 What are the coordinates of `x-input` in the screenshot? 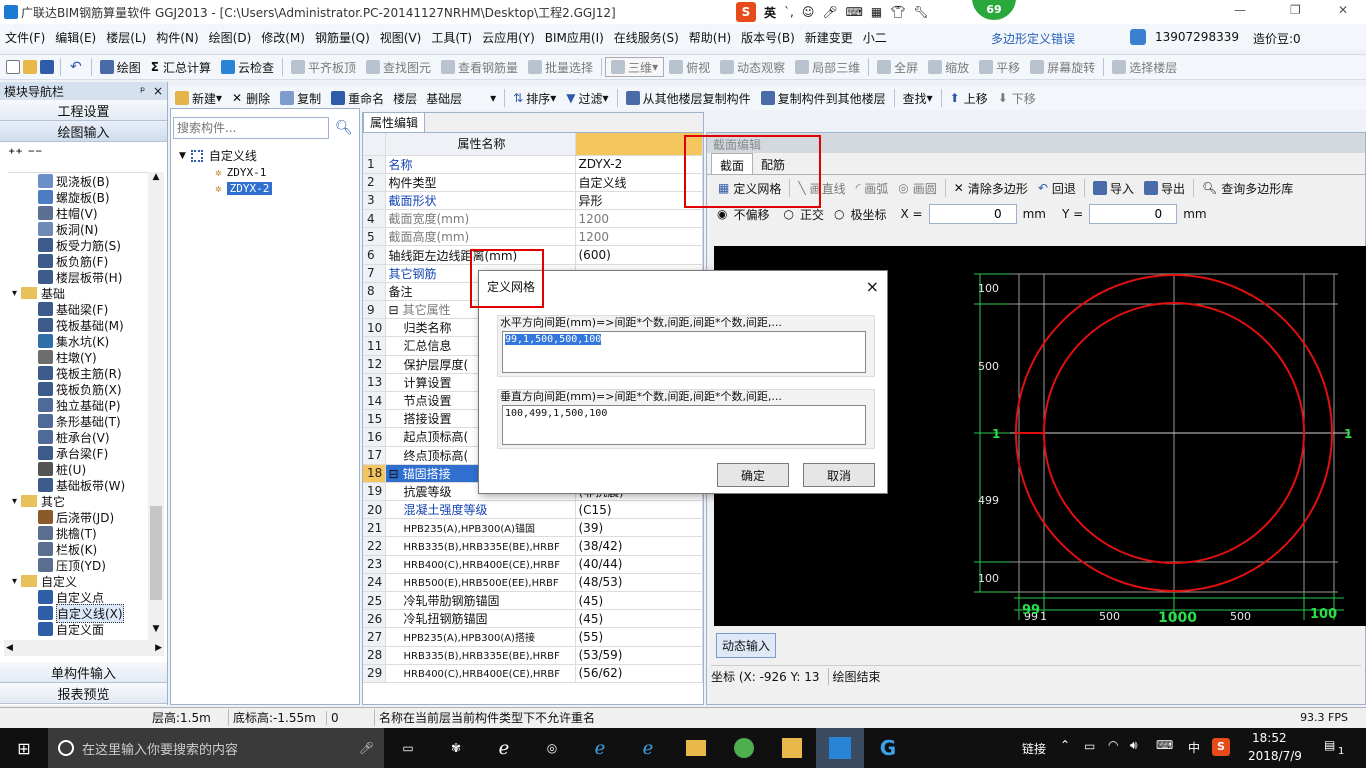 It's located at (972, 214).